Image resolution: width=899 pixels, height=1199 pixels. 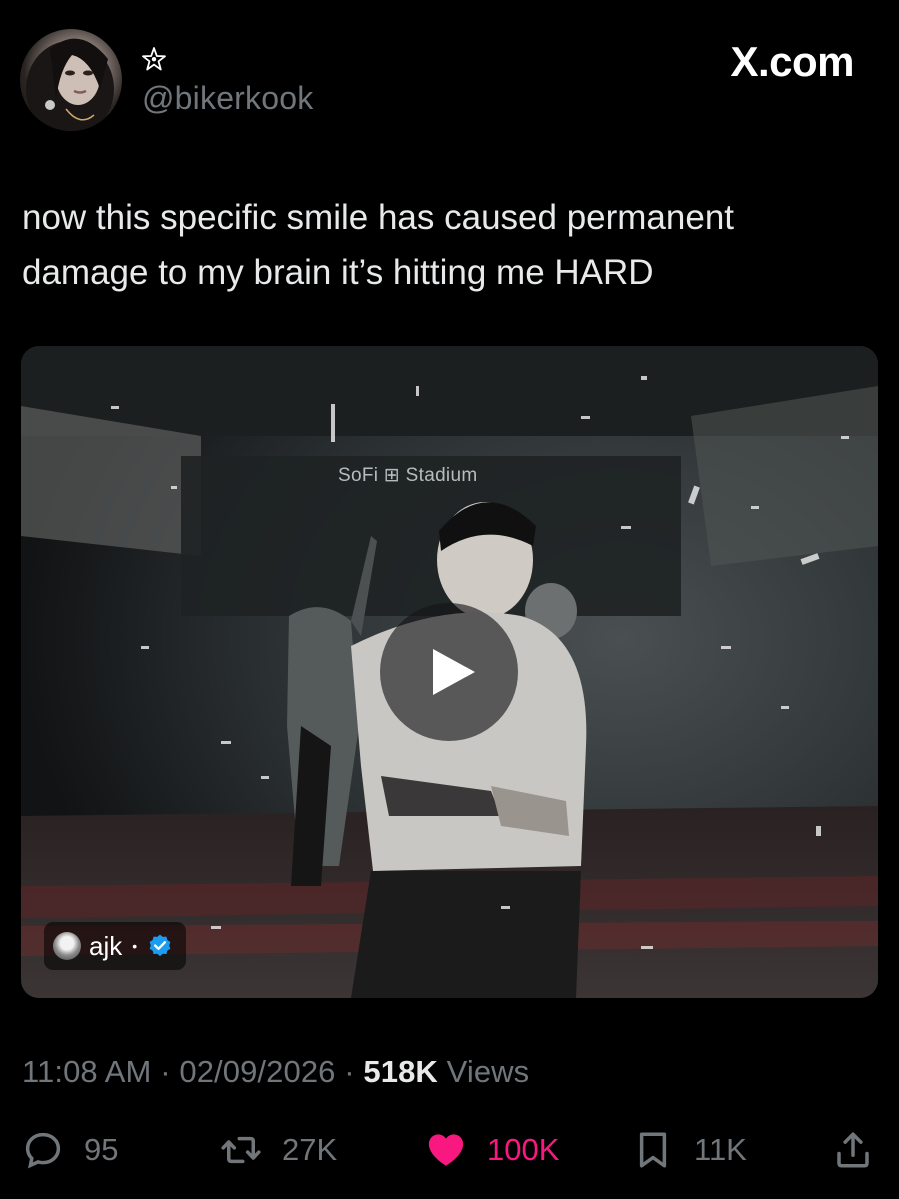 I want to click on views-count: 518K, so click(x=400, y=1071).